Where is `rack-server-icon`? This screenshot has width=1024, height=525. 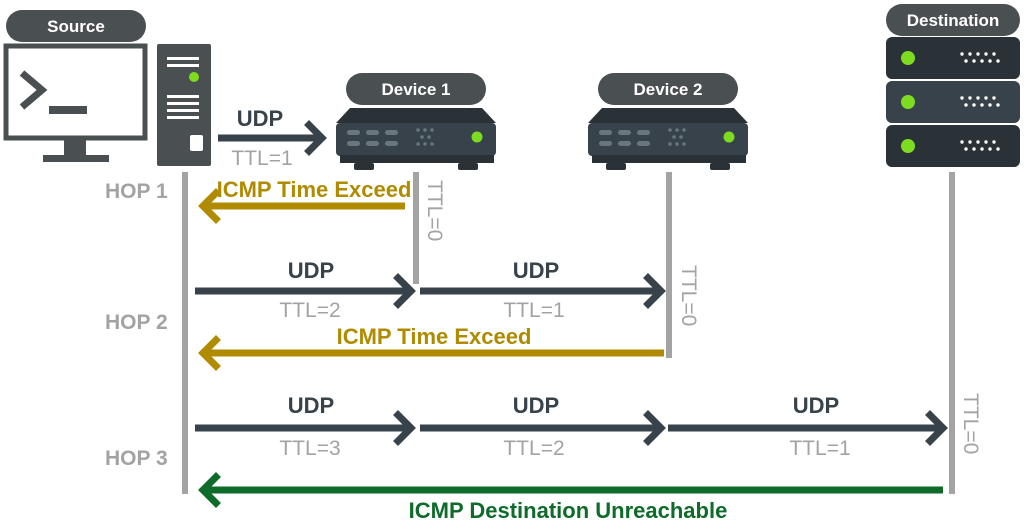 rack-server-icon is located at coordinates (953, 102).